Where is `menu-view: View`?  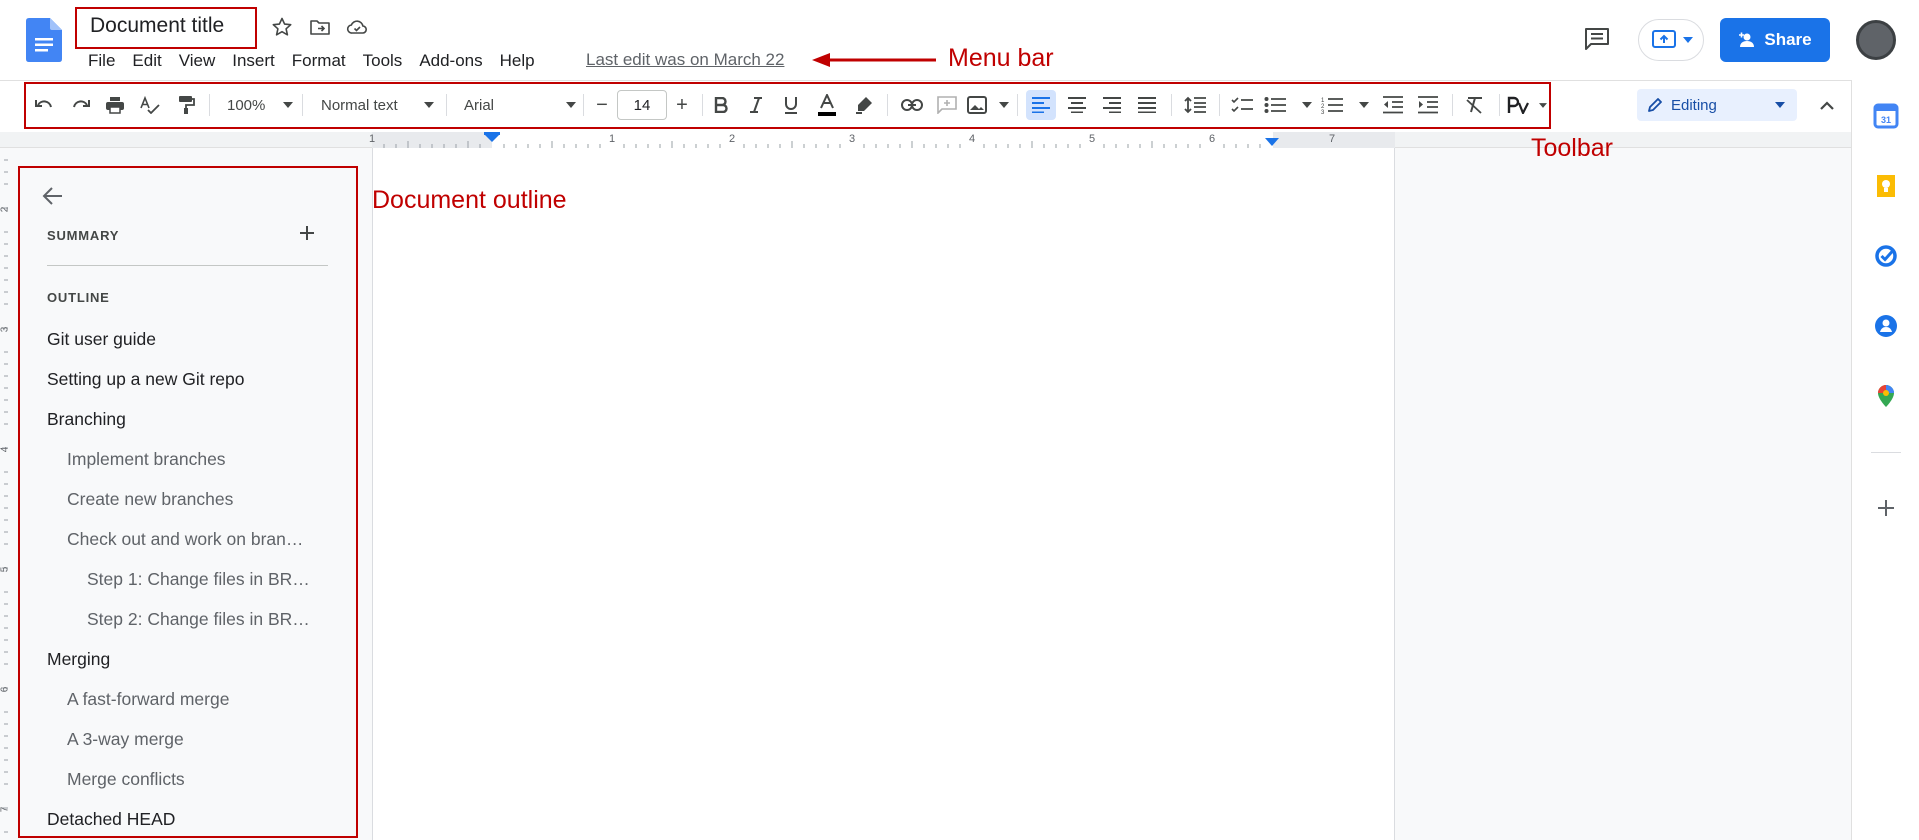
menu-view: View is located at coordinates (197, 61).